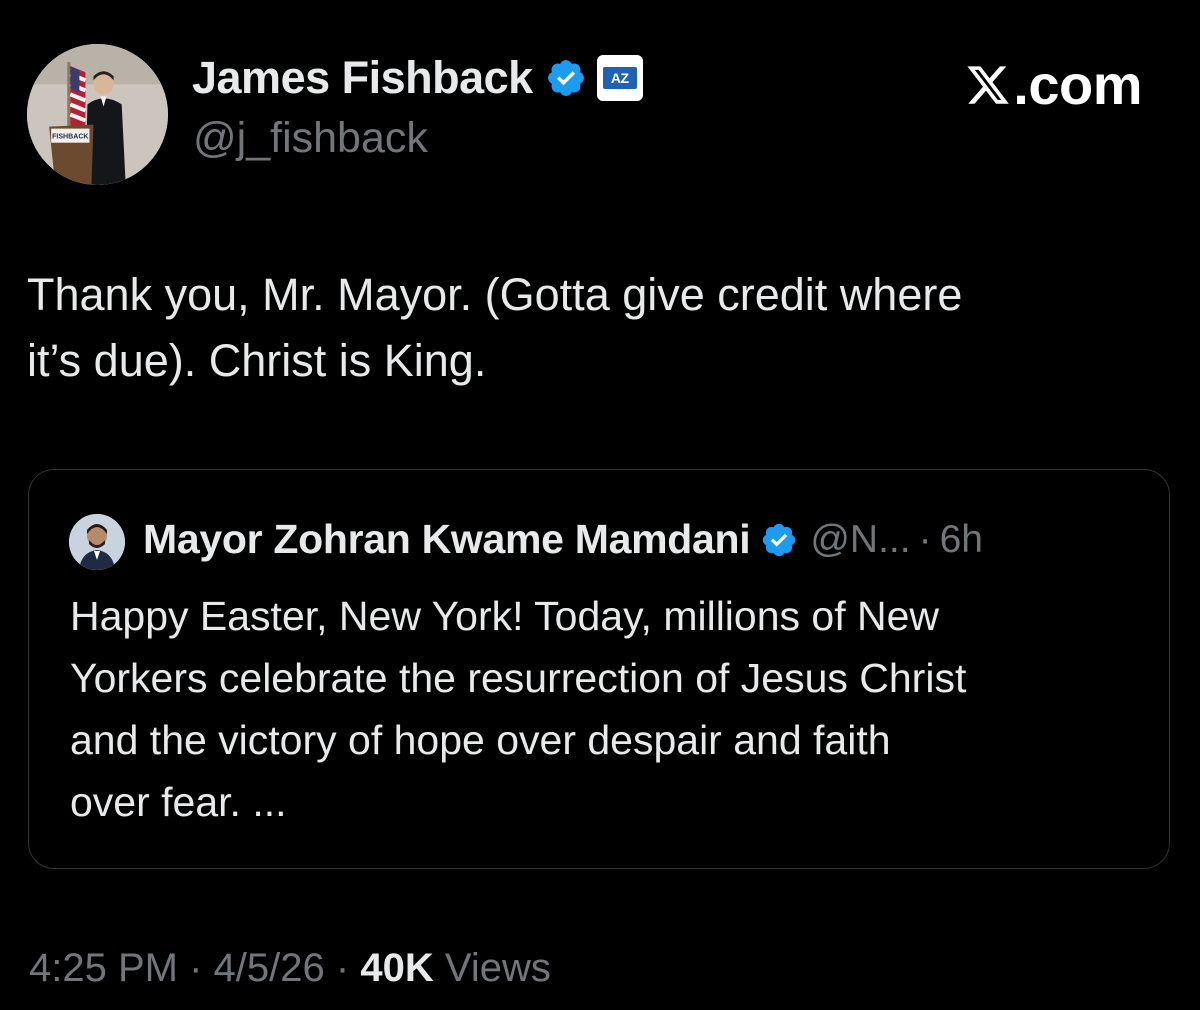  What do you see at coordinates (396, 968) in the screenshot?
I see `views-count: 40K` at bounding box center [396, 968].